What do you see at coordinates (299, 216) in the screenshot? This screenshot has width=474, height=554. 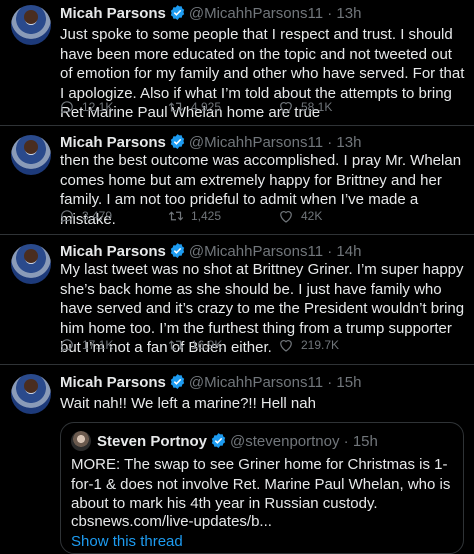 I see `like-button: 42K` at bounding box center [299, 216].